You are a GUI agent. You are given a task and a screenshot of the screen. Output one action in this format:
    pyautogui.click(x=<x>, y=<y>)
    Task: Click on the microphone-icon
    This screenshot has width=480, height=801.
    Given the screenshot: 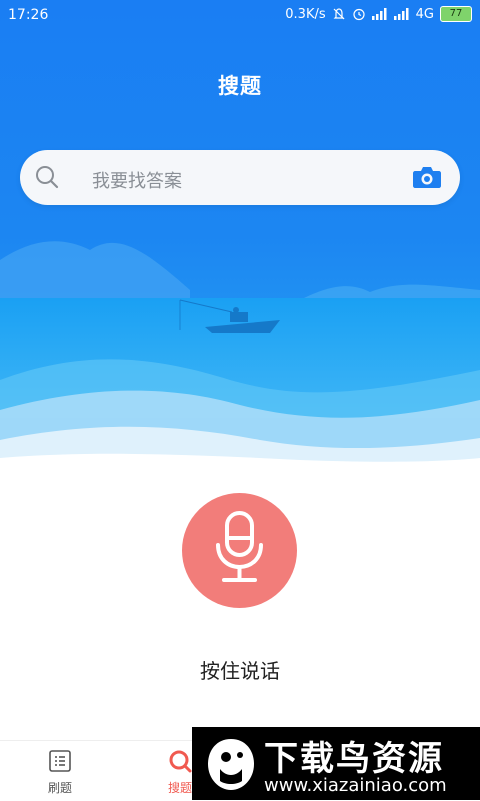 What is the action you would take?
    pyautogui.click(x=239, y=546)
    